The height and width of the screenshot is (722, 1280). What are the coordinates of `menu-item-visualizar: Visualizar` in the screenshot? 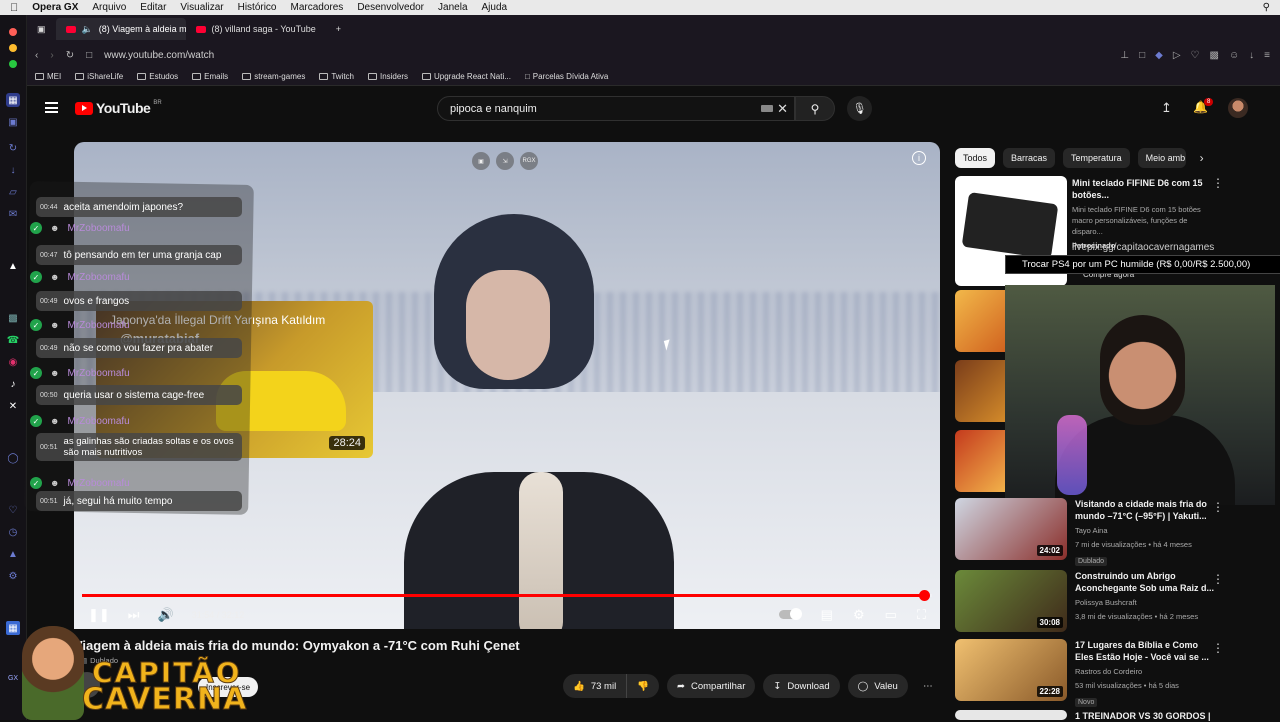 It's located at (201, 7).